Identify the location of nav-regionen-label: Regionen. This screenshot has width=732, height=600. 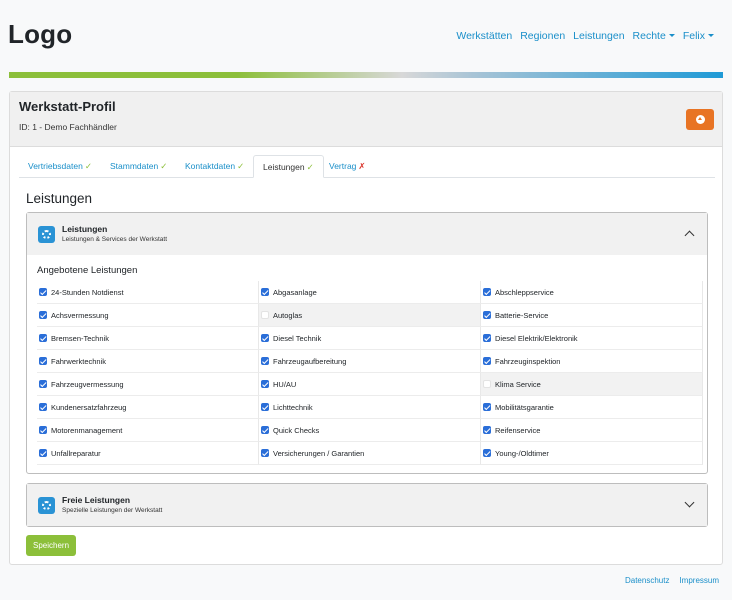
(543, 36).